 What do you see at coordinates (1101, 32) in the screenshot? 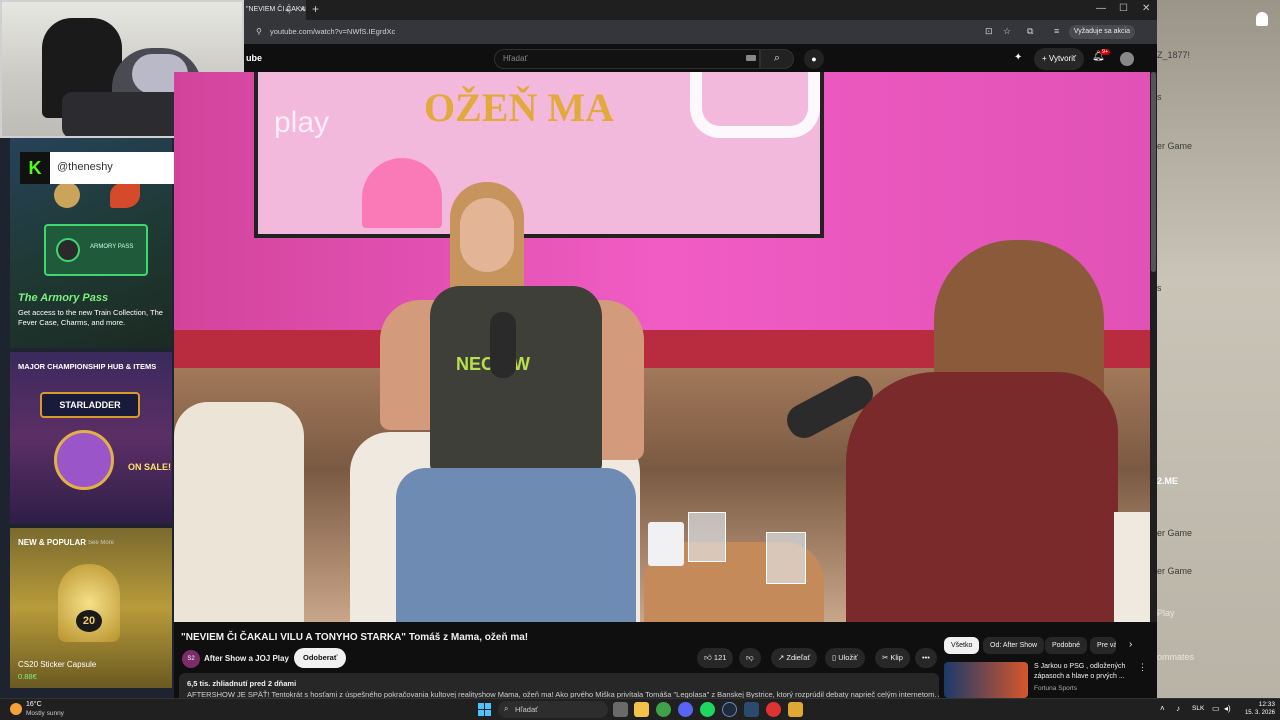
I see `action-required-button: Vyžaduje sa akcia` at bounding box center [1101, 32].